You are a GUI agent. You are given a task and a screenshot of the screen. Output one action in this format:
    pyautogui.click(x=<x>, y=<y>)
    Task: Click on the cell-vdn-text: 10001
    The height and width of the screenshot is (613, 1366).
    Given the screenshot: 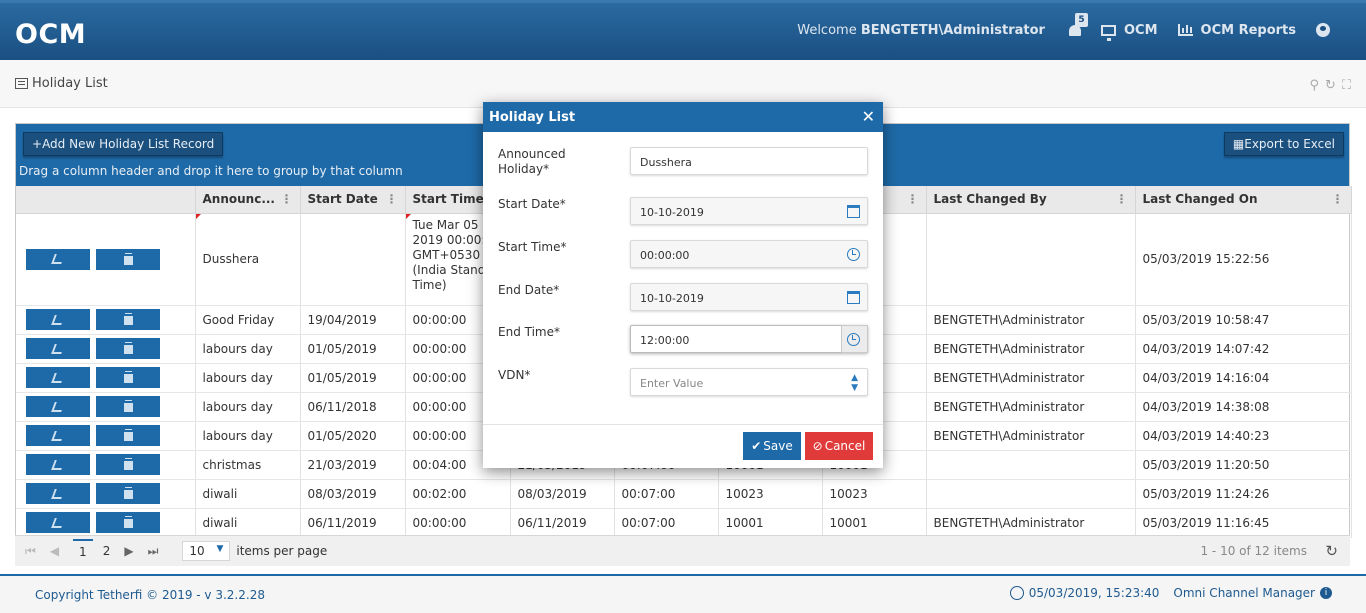 What is the action you would take?
    pyautogui.click(x=744, y=522)
    